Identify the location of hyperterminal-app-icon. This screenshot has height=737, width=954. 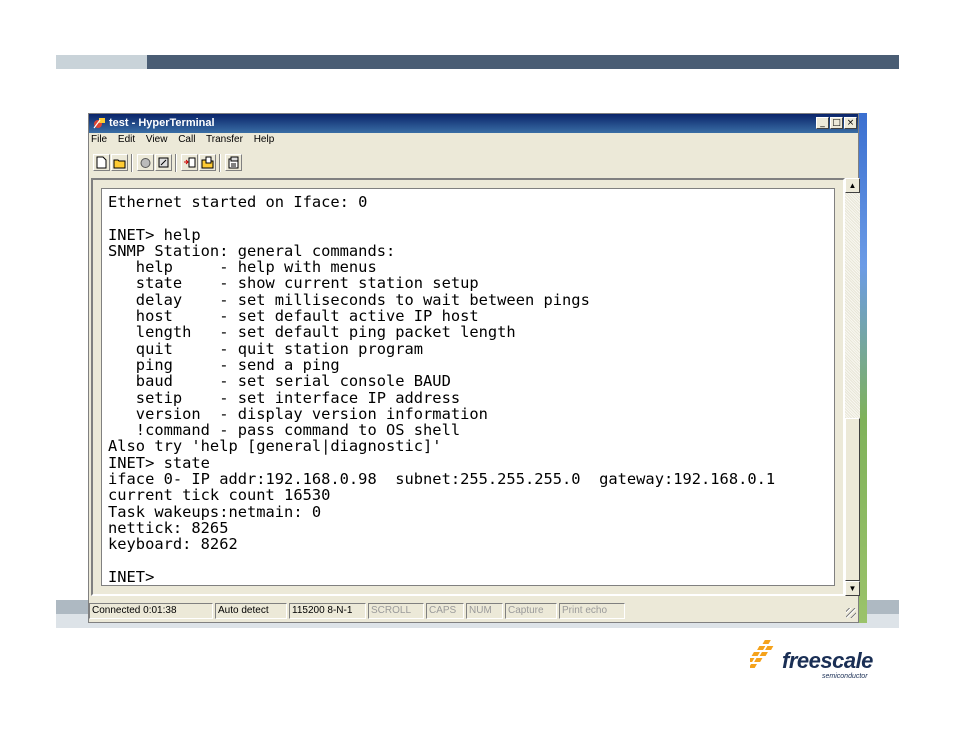
(99, 123).